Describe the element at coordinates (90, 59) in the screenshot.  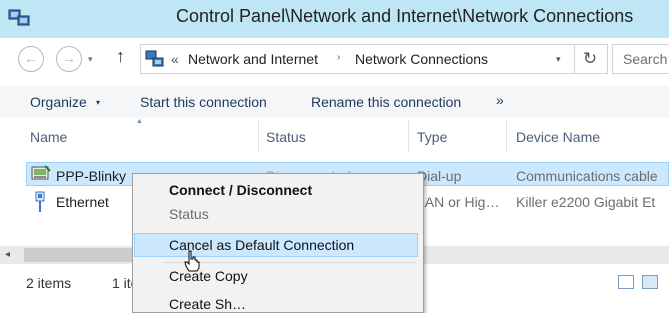
I see `recent-locations-dropdown: ▾` at that location.